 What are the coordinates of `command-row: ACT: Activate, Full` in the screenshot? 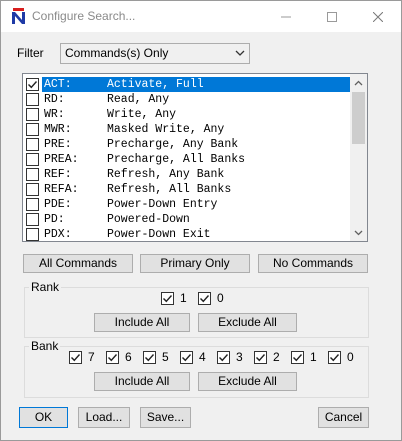 It's located at (188, 84).